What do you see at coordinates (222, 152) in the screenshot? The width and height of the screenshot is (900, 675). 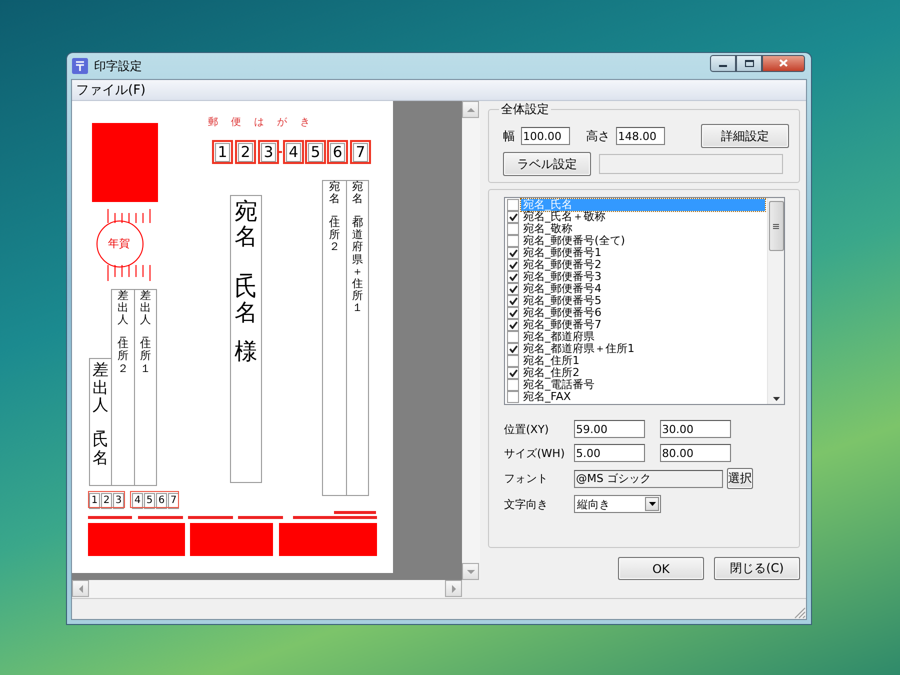 I see `postal-code-digit: 1` at bounding box center [222, 152].